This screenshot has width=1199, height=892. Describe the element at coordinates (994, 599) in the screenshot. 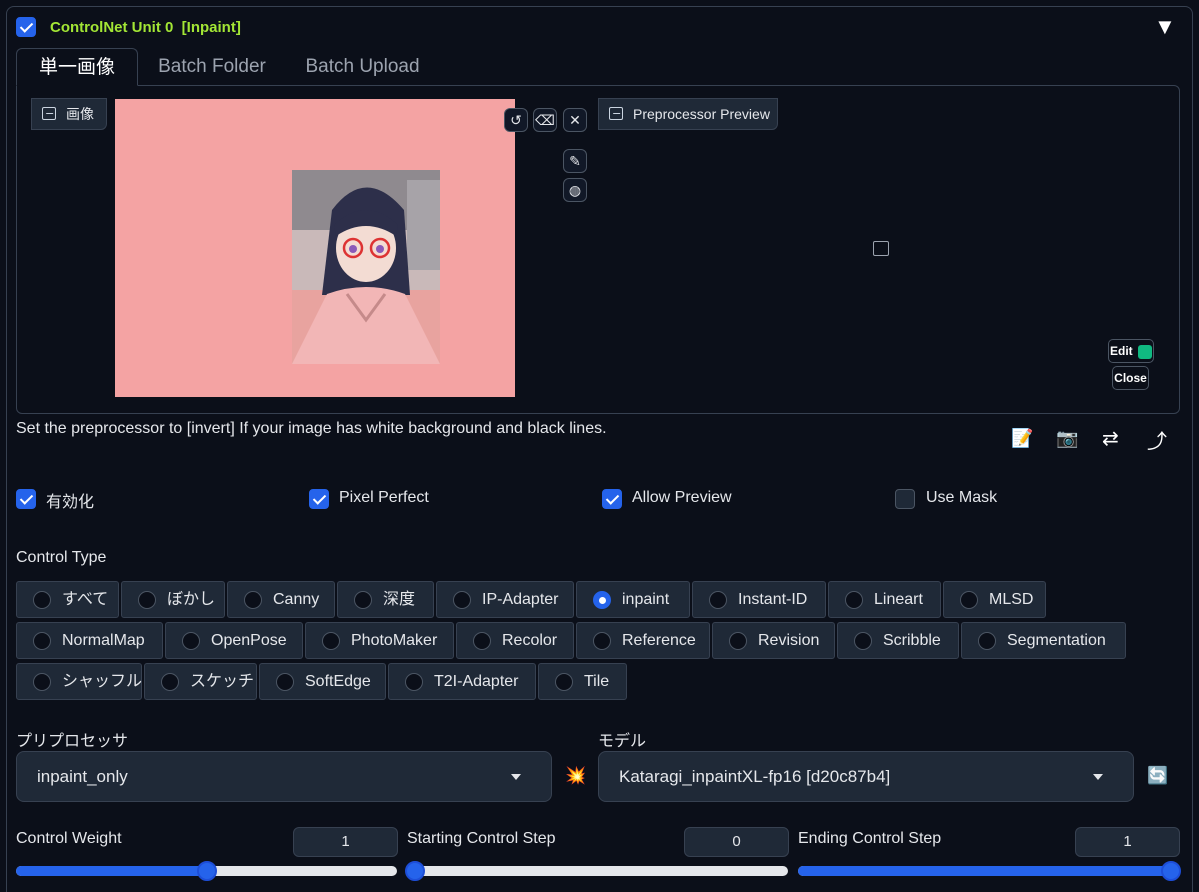

I see `control-type-option: MLSD` at that location.